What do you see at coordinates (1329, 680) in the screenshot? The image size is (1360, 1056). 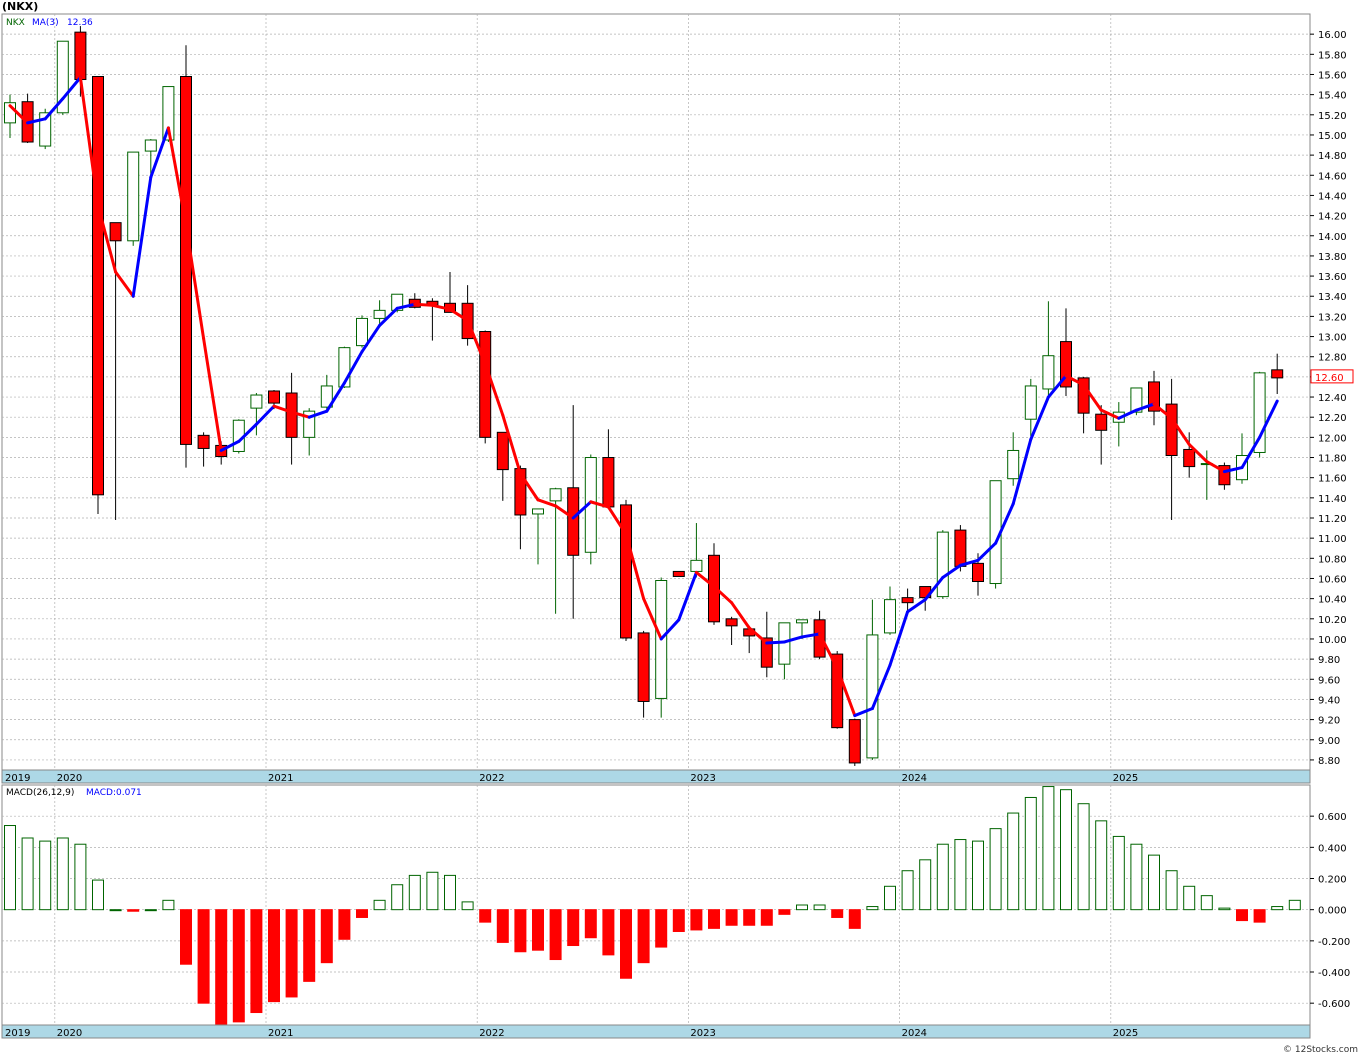 I see `price-tick-label: 9.60` at bounding box center [1329, 680].